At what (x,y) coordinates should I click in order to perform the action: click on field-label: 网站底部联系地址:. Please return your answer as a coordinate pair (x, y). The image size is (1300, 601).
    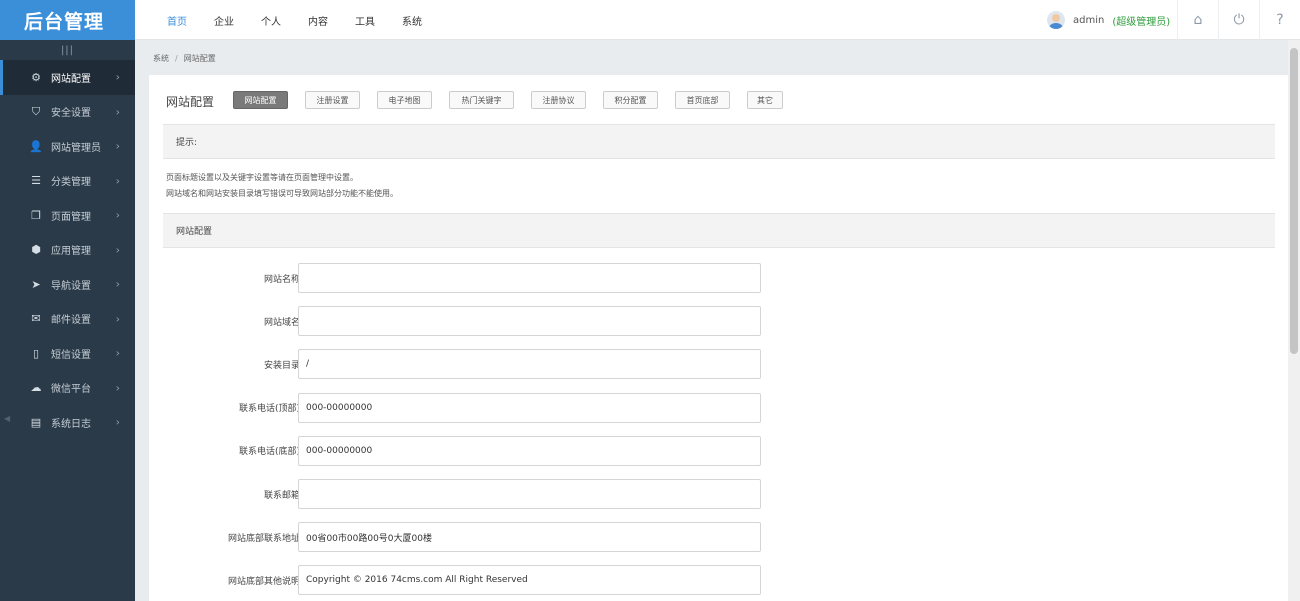
    Looking at the image, I should click on (265, 538).